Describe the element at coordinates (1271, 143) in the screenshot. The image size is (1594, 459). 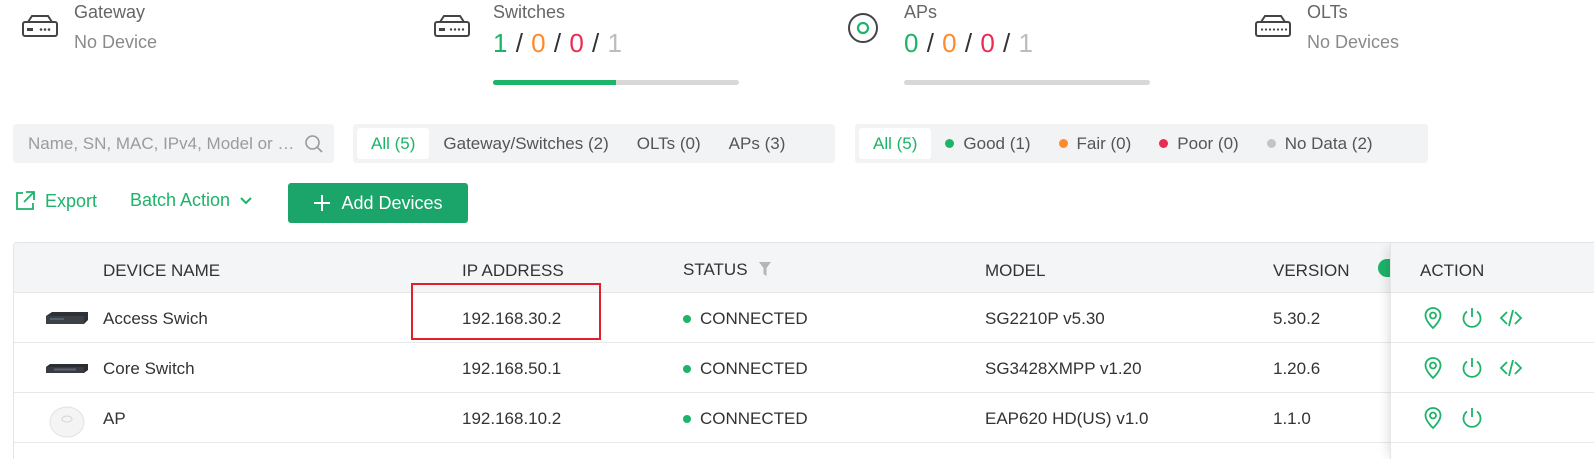
I see `no-data-dot-icon` at that location.